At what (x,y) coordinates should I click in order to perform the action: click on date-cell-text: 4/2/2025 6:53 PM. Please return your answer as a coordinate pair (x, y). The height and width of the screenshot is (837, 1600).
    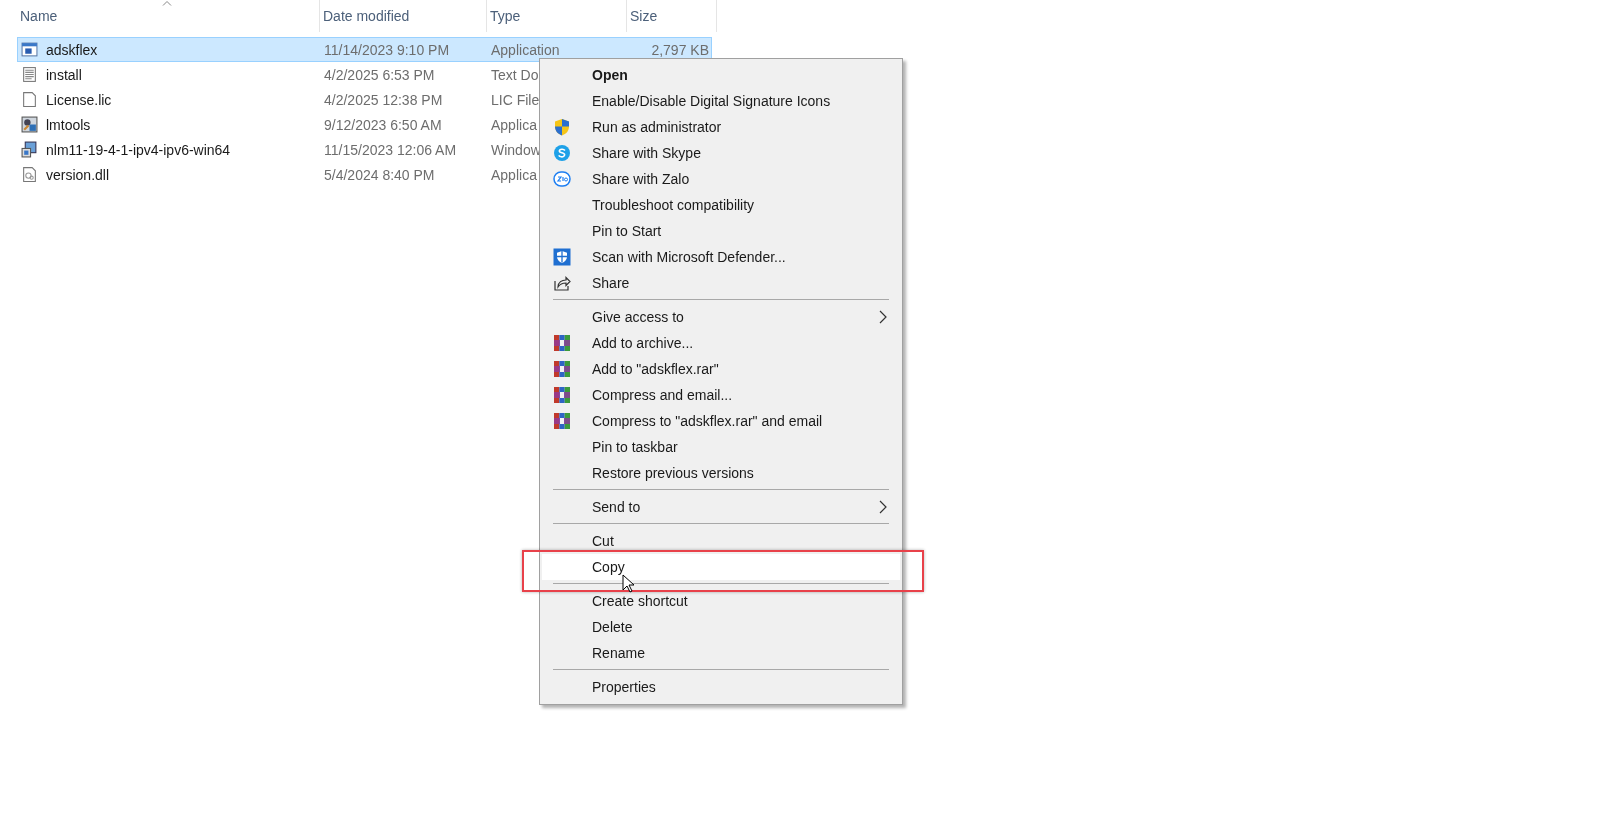
    Looking at the image, I should click on (379, 74).